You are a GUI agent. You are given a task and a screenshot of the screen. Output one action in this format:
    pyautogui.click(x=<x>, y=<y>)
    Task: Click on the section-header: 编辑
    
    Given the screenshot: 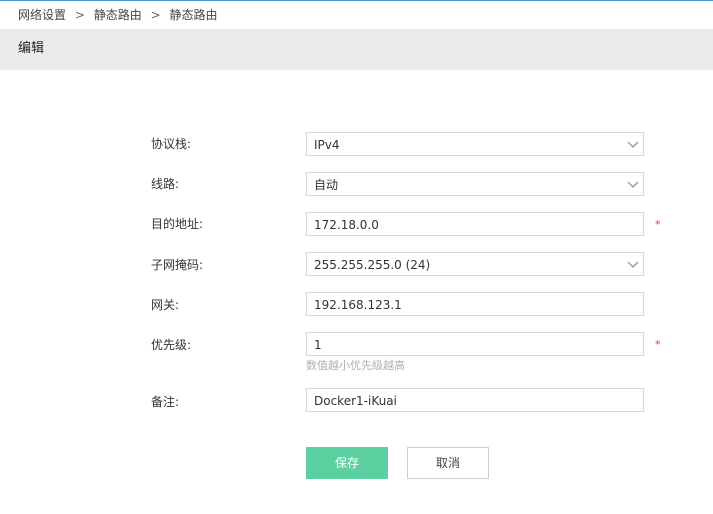 What is the action you would take?
    pyautogui.click(x=356, y=49)
    